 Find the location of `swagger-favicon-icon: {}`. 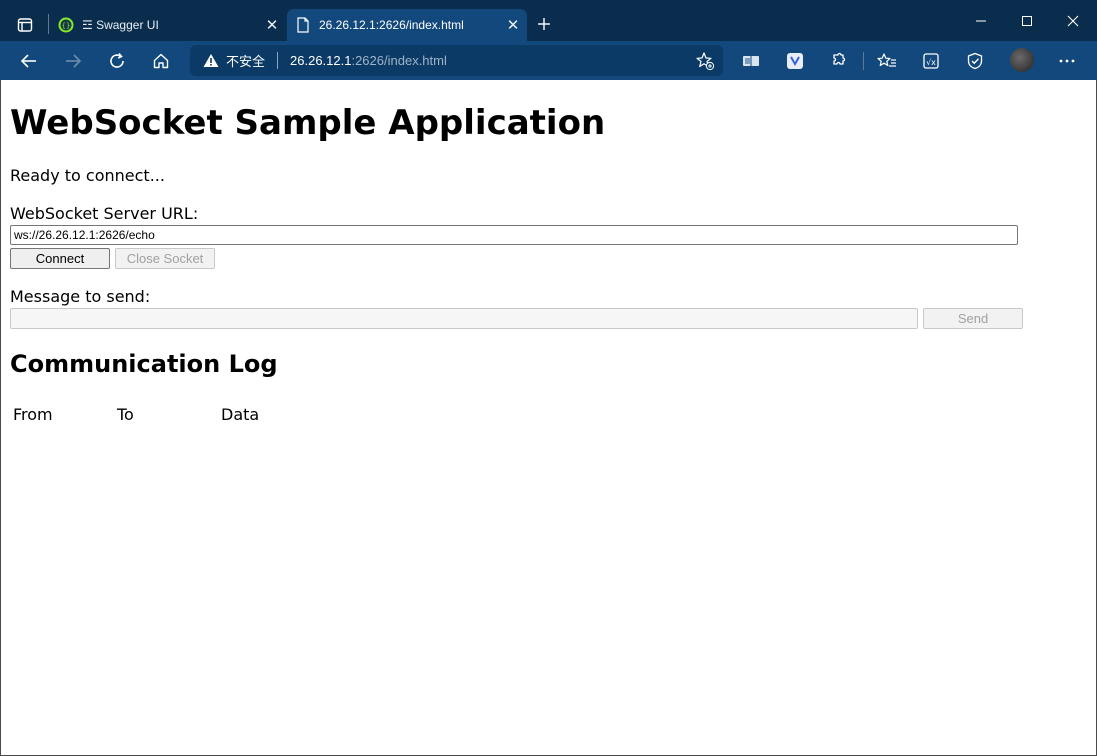

swagger-favicon-icon: {} is located at coordinates (66, 25).